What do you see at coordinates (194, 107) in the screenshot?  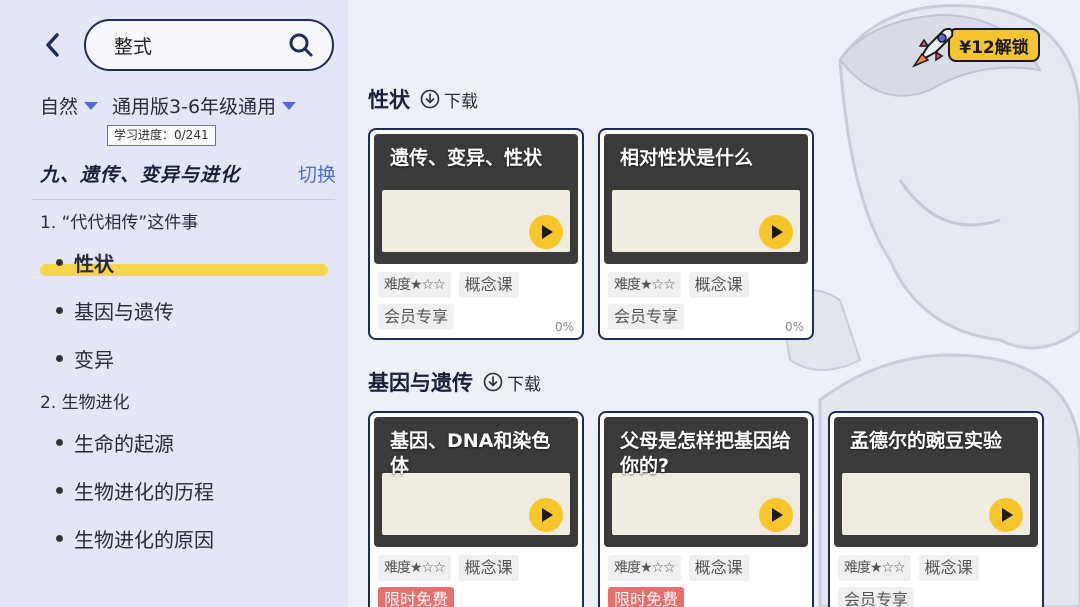 I see `edition-label: 通用版3-6年级通用` at bounding box center [194, 107].